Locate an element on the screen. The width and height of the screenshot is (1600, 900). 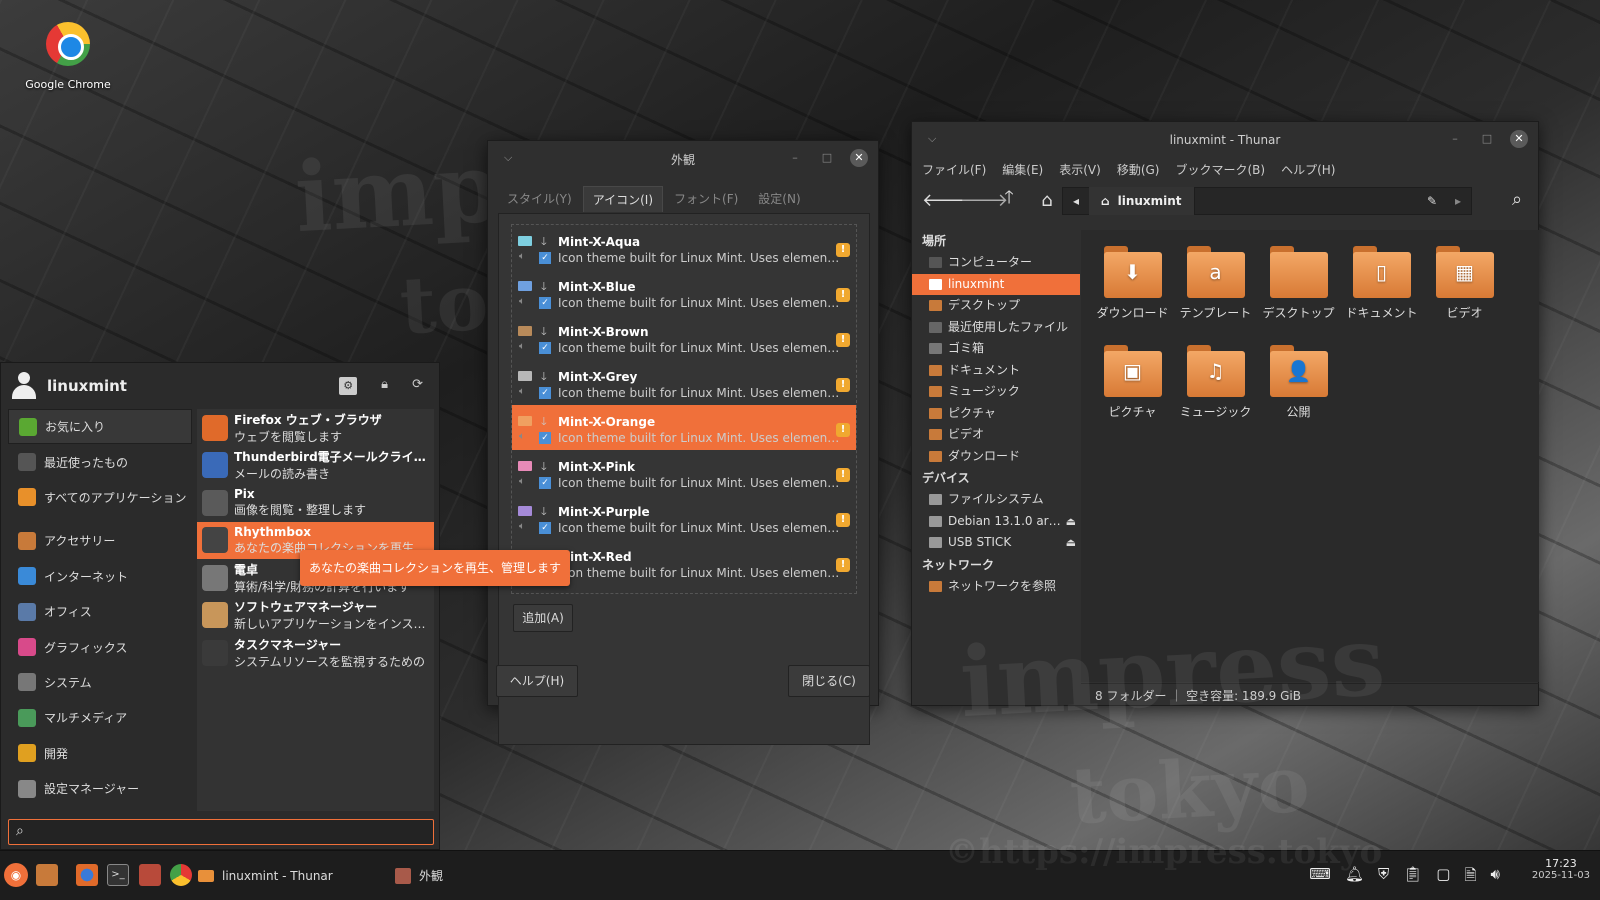
folder-item: ⬇ ダウンロード is located at coordinates (1132, 283).